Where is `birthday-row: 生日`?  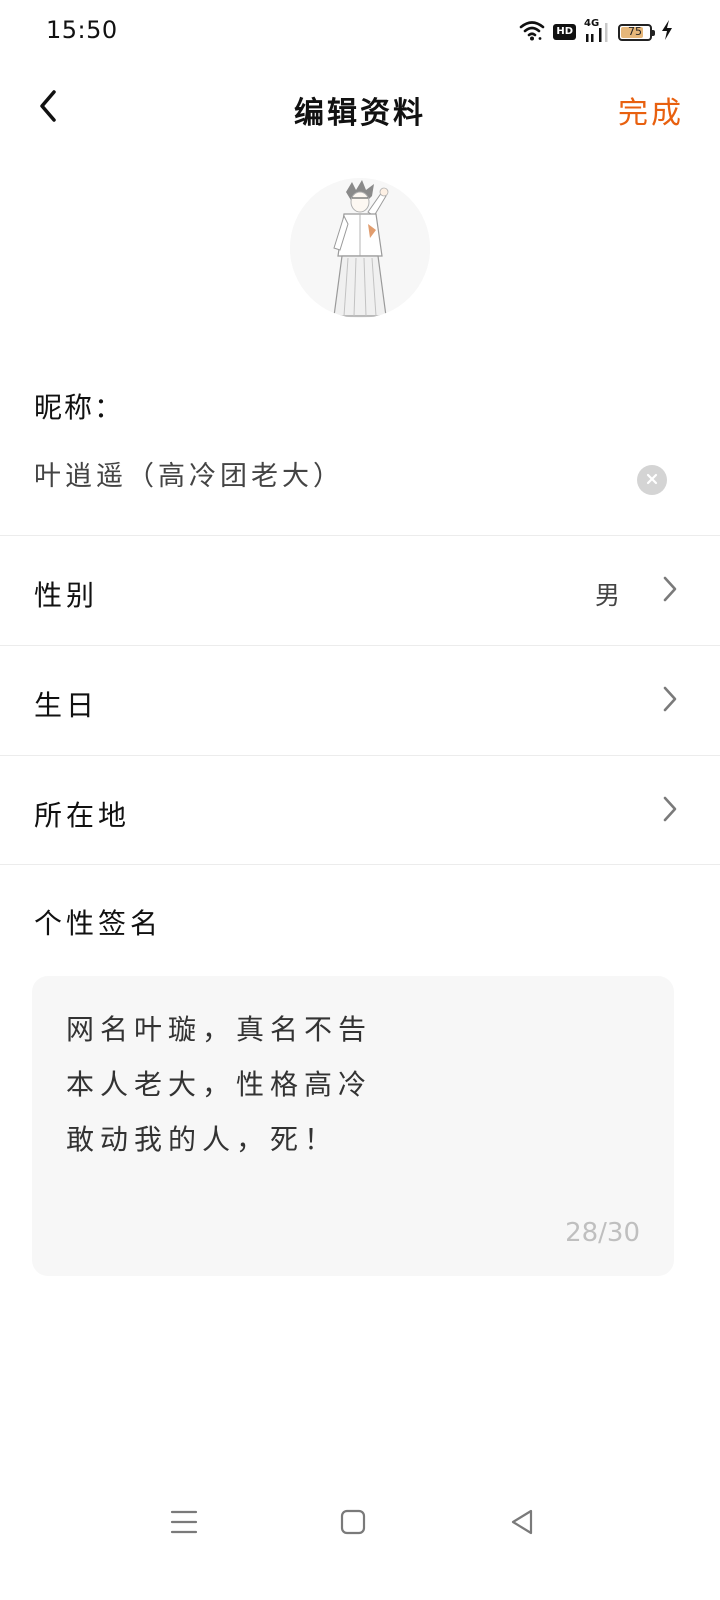
birthday-row: 生日 is located at coordinates (360, 700).